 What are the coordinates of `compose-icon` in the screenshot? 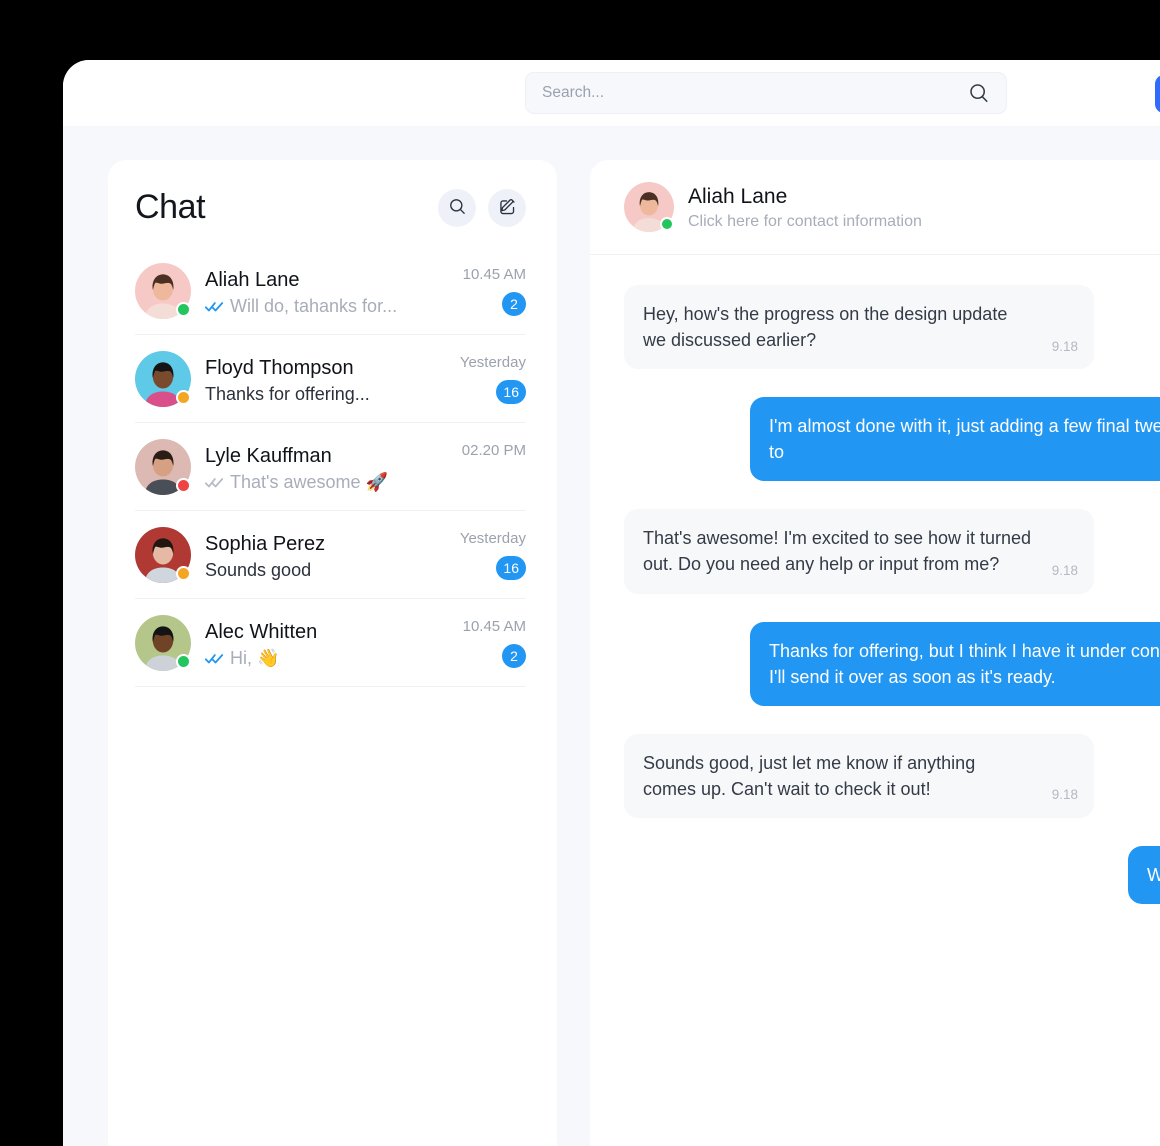 It's located at (507, 208).